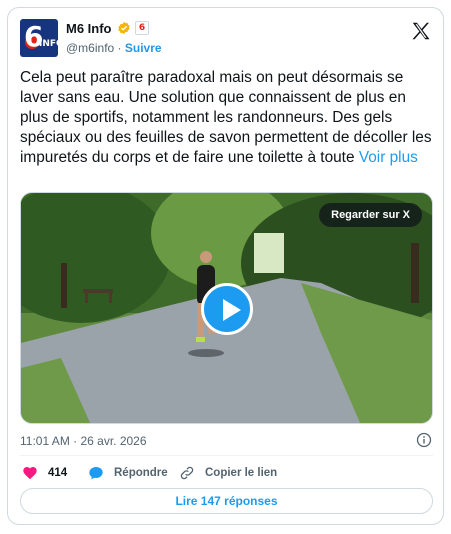 Image resolution: width=451 pixels, height=534 pixels. What do you see at coordinates (83, 441) in the screenshot?
I see `post-timestamp: 11:01 AM · 26 avr. 2026` at bounding box center [83, 441].